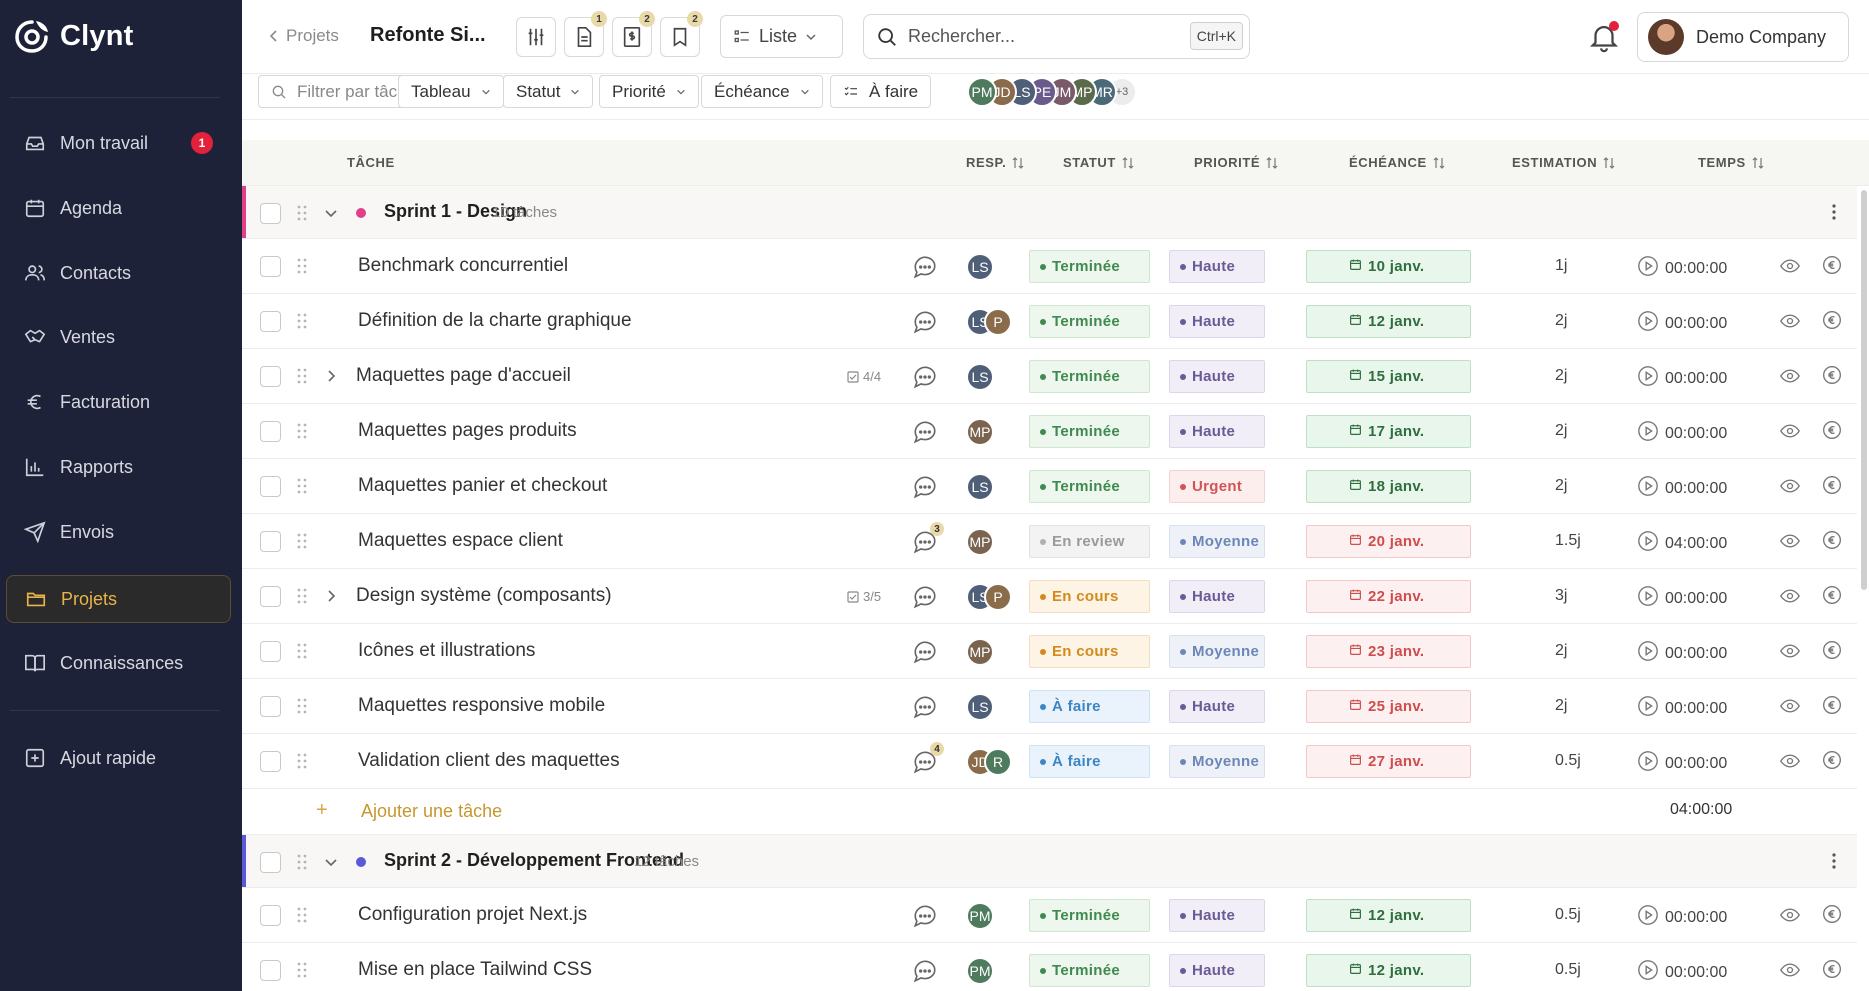  Describe the element at coordinates (118, 143) in the screenshot. I see `sidebar-item-mon-travail: Mon travail 1` at that location.